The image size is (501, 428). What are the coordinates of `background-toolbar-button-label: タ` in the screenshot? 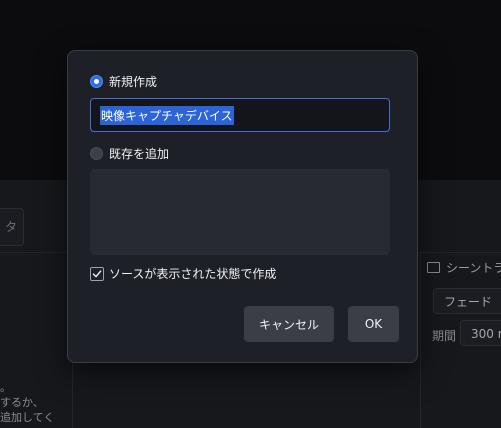 It's located at (10, 227).